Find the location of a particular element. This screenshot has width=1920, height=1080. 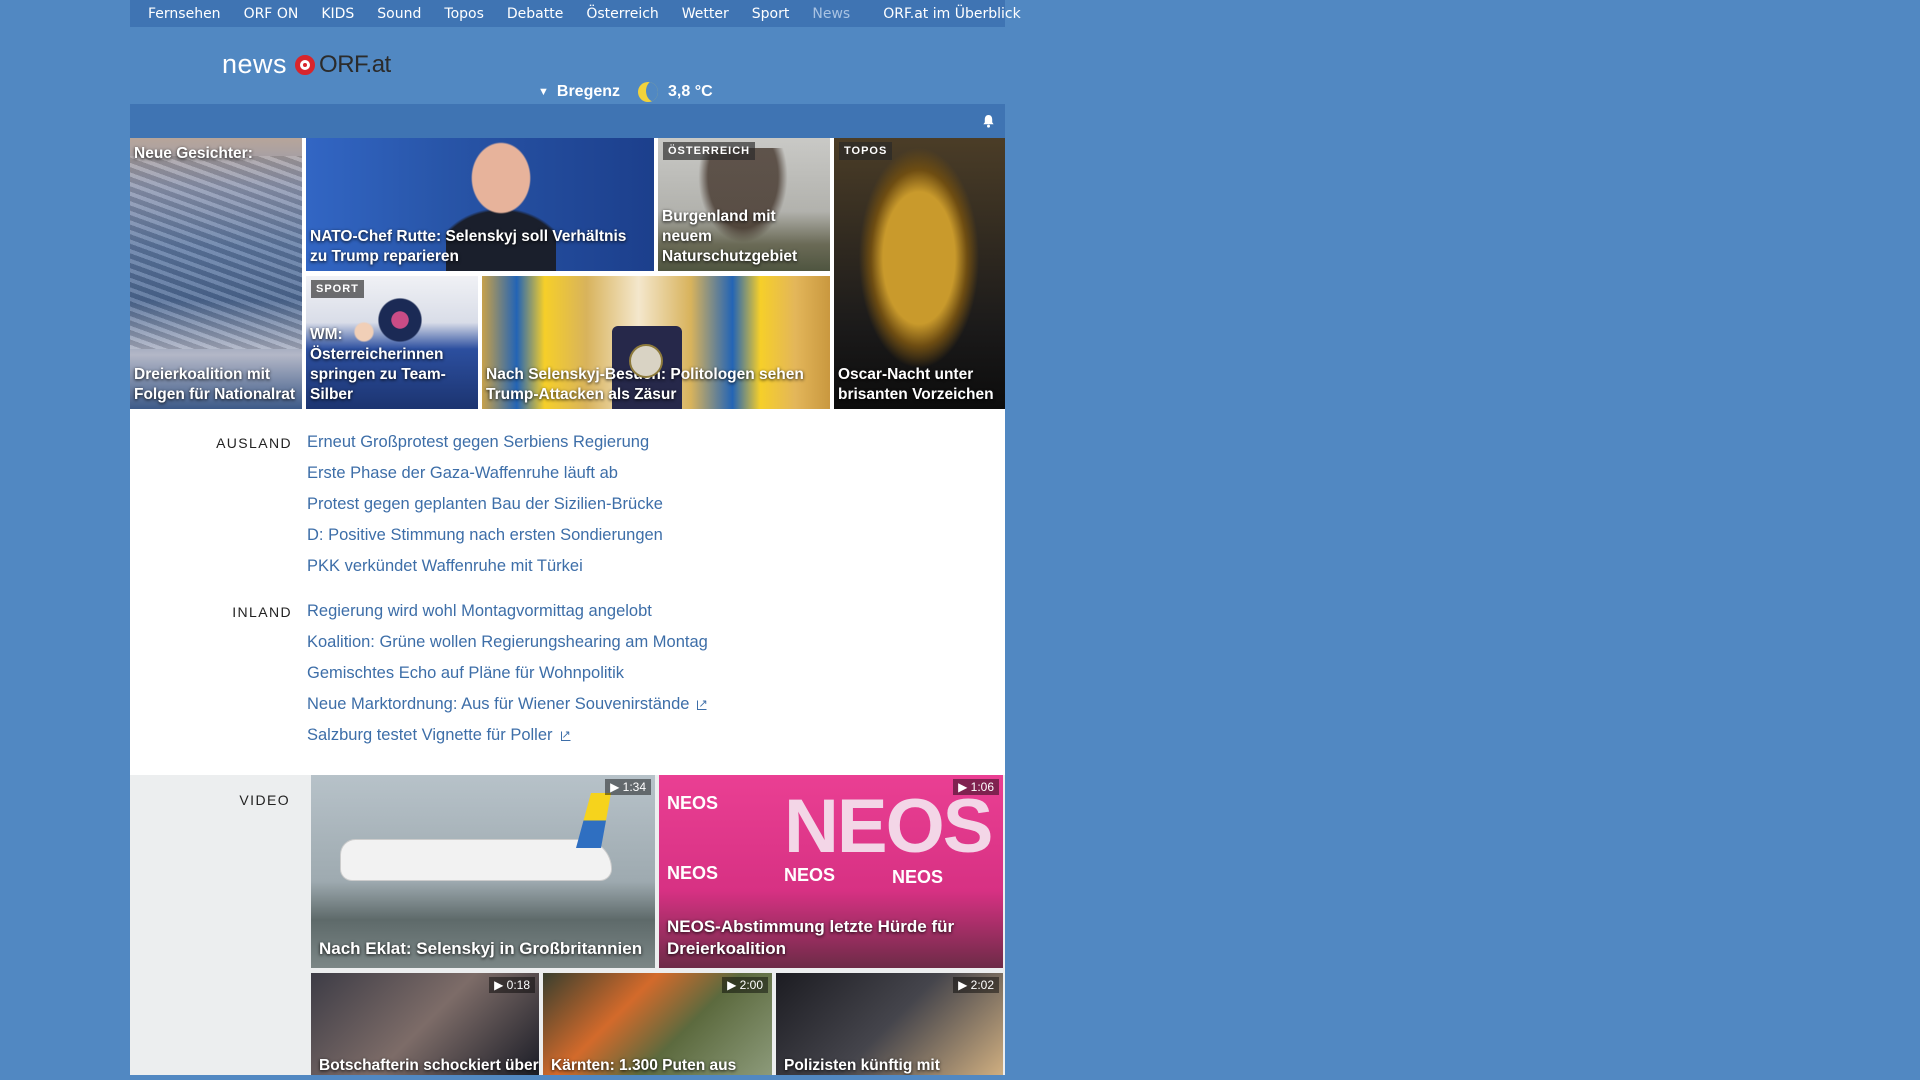

video-kaernten-puten: ▶ 2:00 Kärnten: 1.300 Puten aus is located at coordinates (657, 1024).